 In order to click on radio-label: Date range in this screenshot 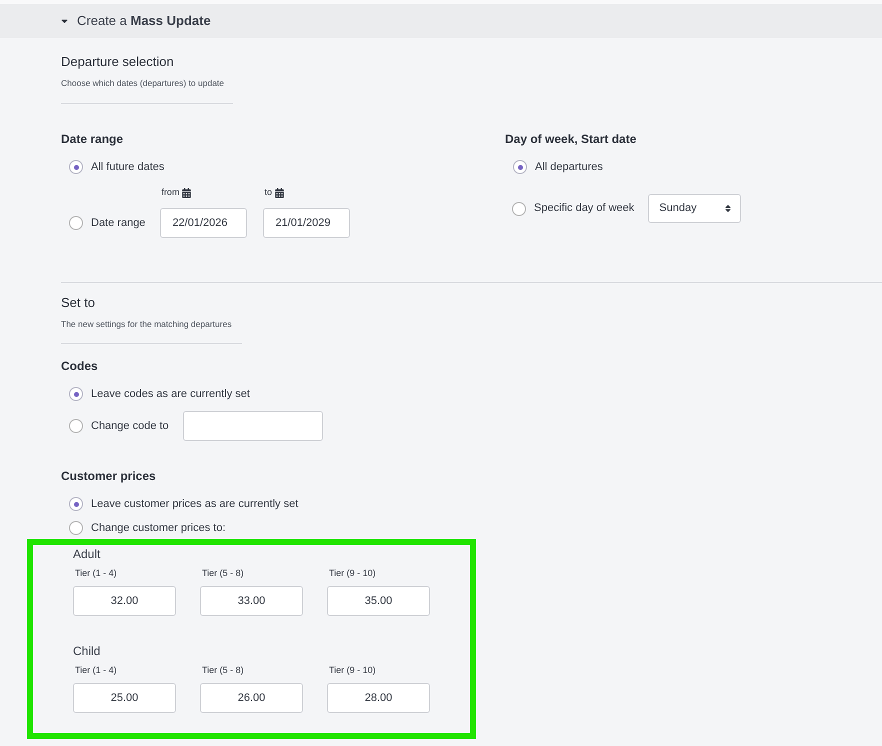, I will do `click(118, 223)`.